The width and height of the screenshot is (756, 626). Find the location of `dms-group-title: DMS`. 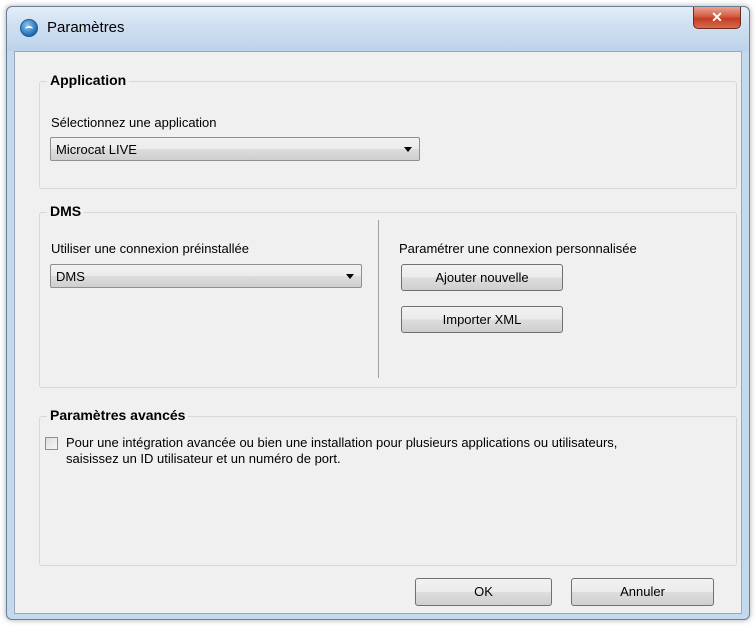

dms-group-title: DMS is located at coordinates (66, 211).